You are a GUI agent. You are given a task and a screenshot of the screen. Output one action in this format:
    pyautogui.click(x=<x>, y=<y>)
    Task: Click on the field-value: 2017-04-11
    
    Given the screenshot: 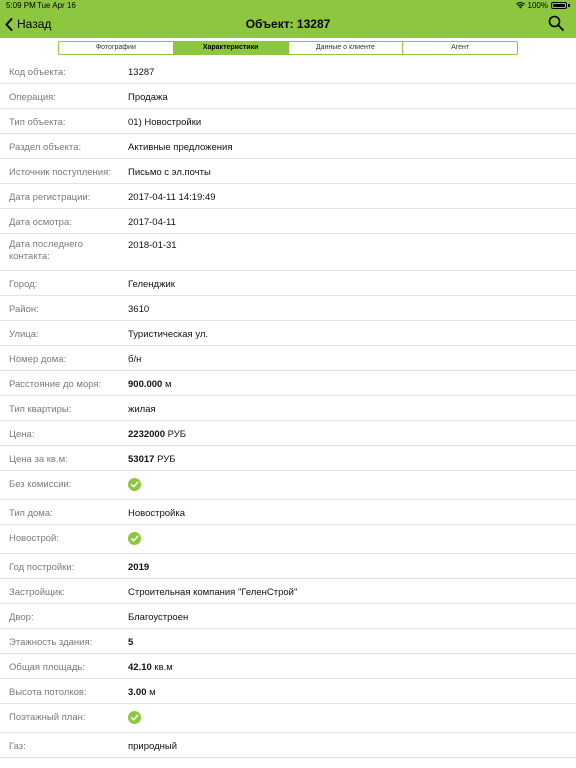 What is the action you would take?
    pyautogui.click(x=152, y=222)
    